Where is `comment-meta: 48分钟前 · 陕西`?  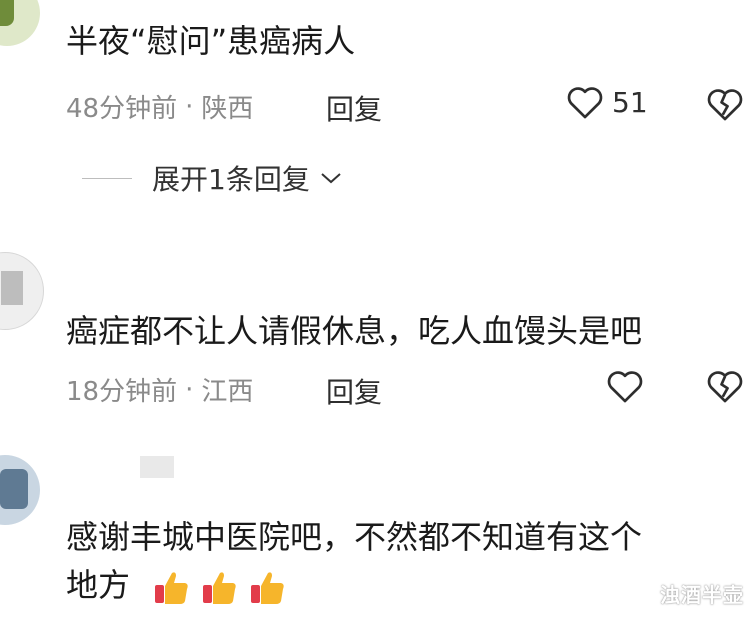
comment-meta: 48分钟前 · 陕西 is located at coordinates (159, 106).